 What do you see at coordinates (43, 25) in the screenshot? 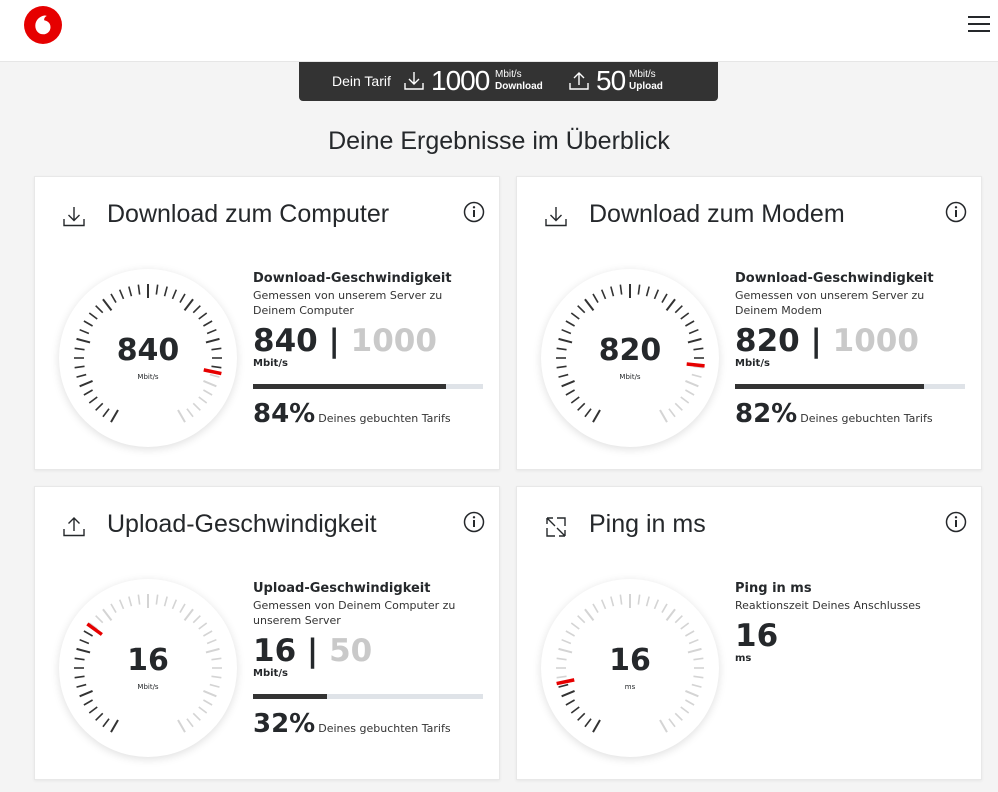
I see `vodafone-logo` at bounding box center [43, 25].